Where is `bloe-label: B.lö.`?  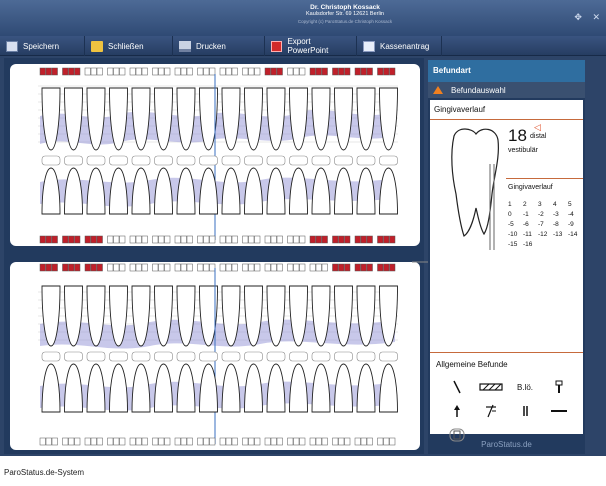
bloe-label: B.lö. is located at coordinates (525, 387).